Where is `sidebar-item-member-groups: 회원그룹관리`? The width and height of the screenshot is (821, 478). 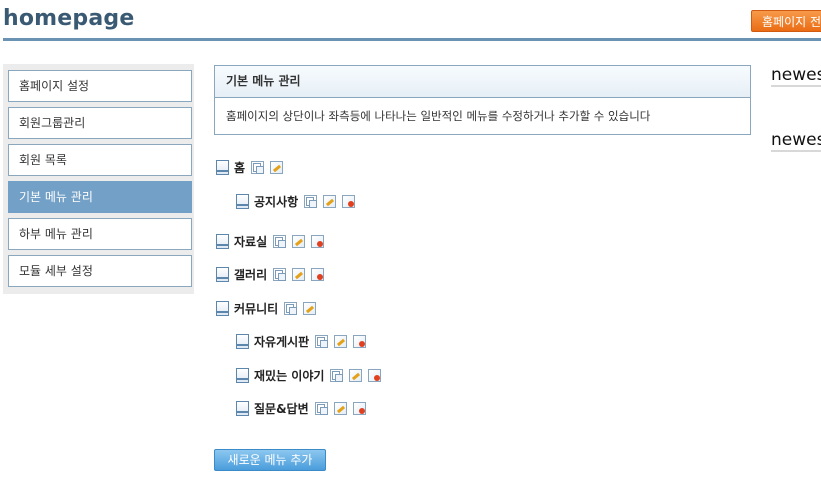 sidebar-item-member-groups: 회원그룹관리 is located at coordinates (100, 123).